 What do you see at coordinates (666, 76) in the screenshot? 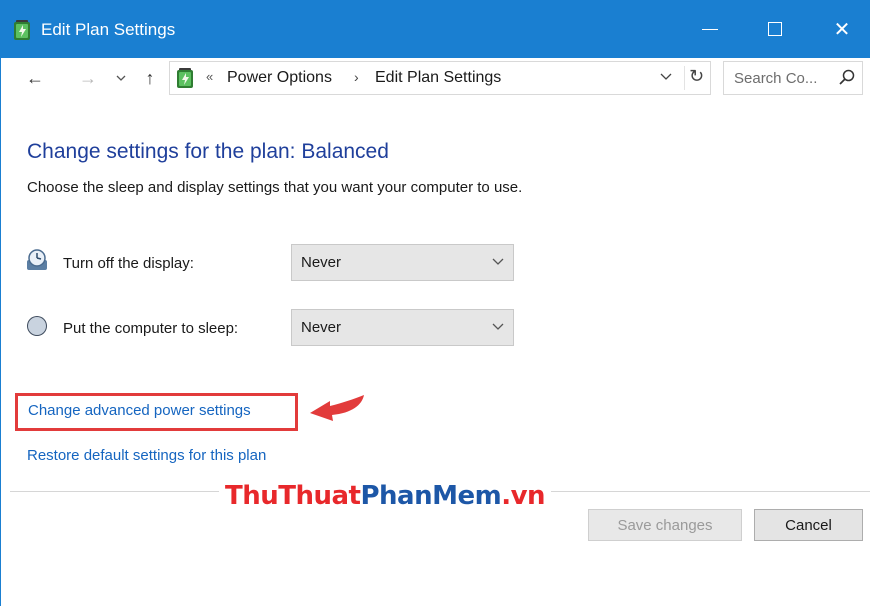
I see `address-dropdown-icon` at bounding box center [666, 76].